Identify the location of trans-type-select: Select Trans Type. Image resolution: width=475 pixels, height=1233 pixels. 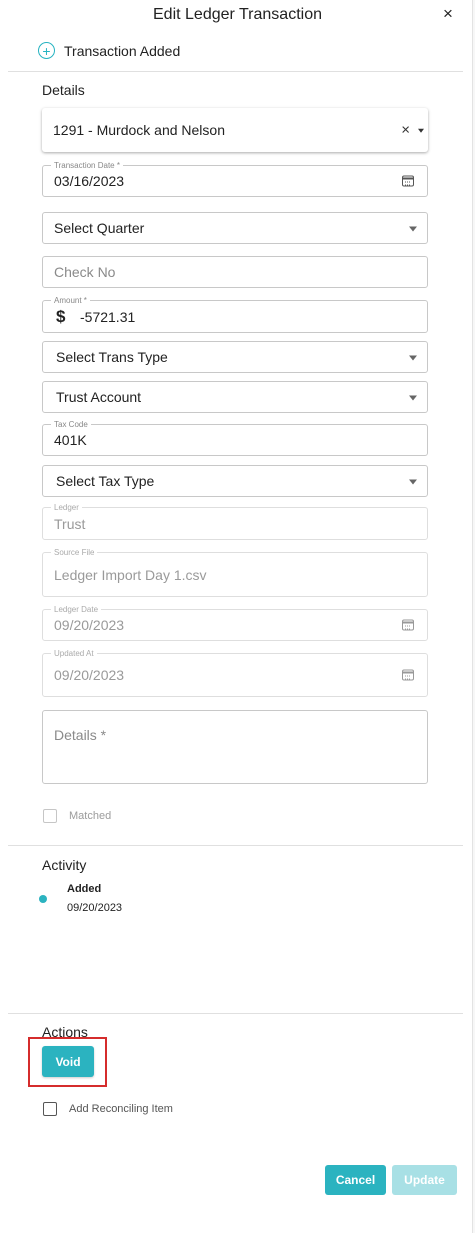
(235, 357).